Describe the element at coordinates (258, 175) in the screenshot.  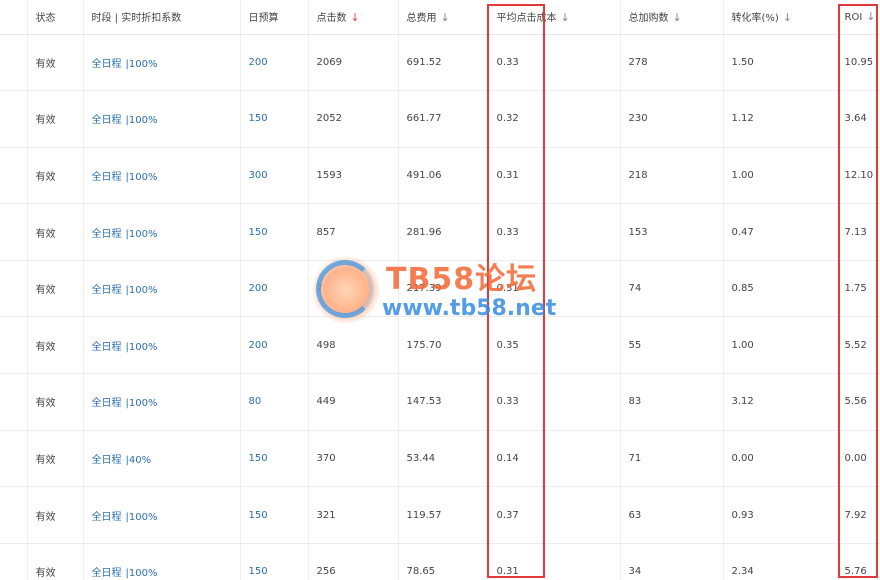
I see `budget-link: 300` at that location.